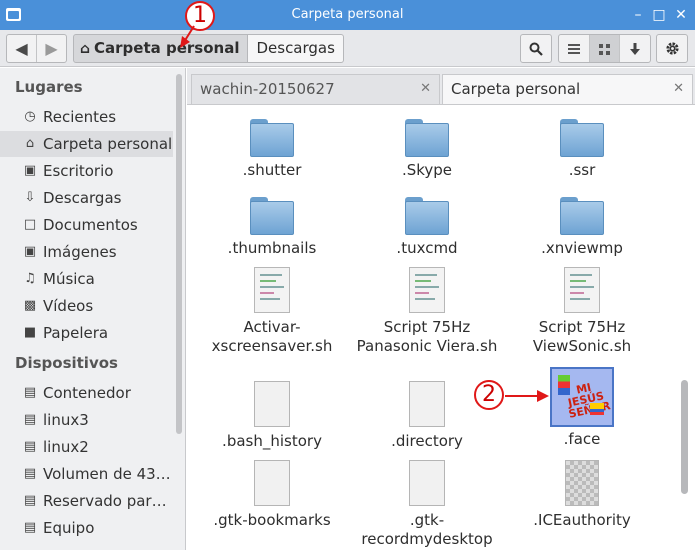 The height and width of the screenshot is (550, 695). Describe the element at coordinates (582, 248) in the screenshot. I see `file-name: .xnviewmp` at that location.